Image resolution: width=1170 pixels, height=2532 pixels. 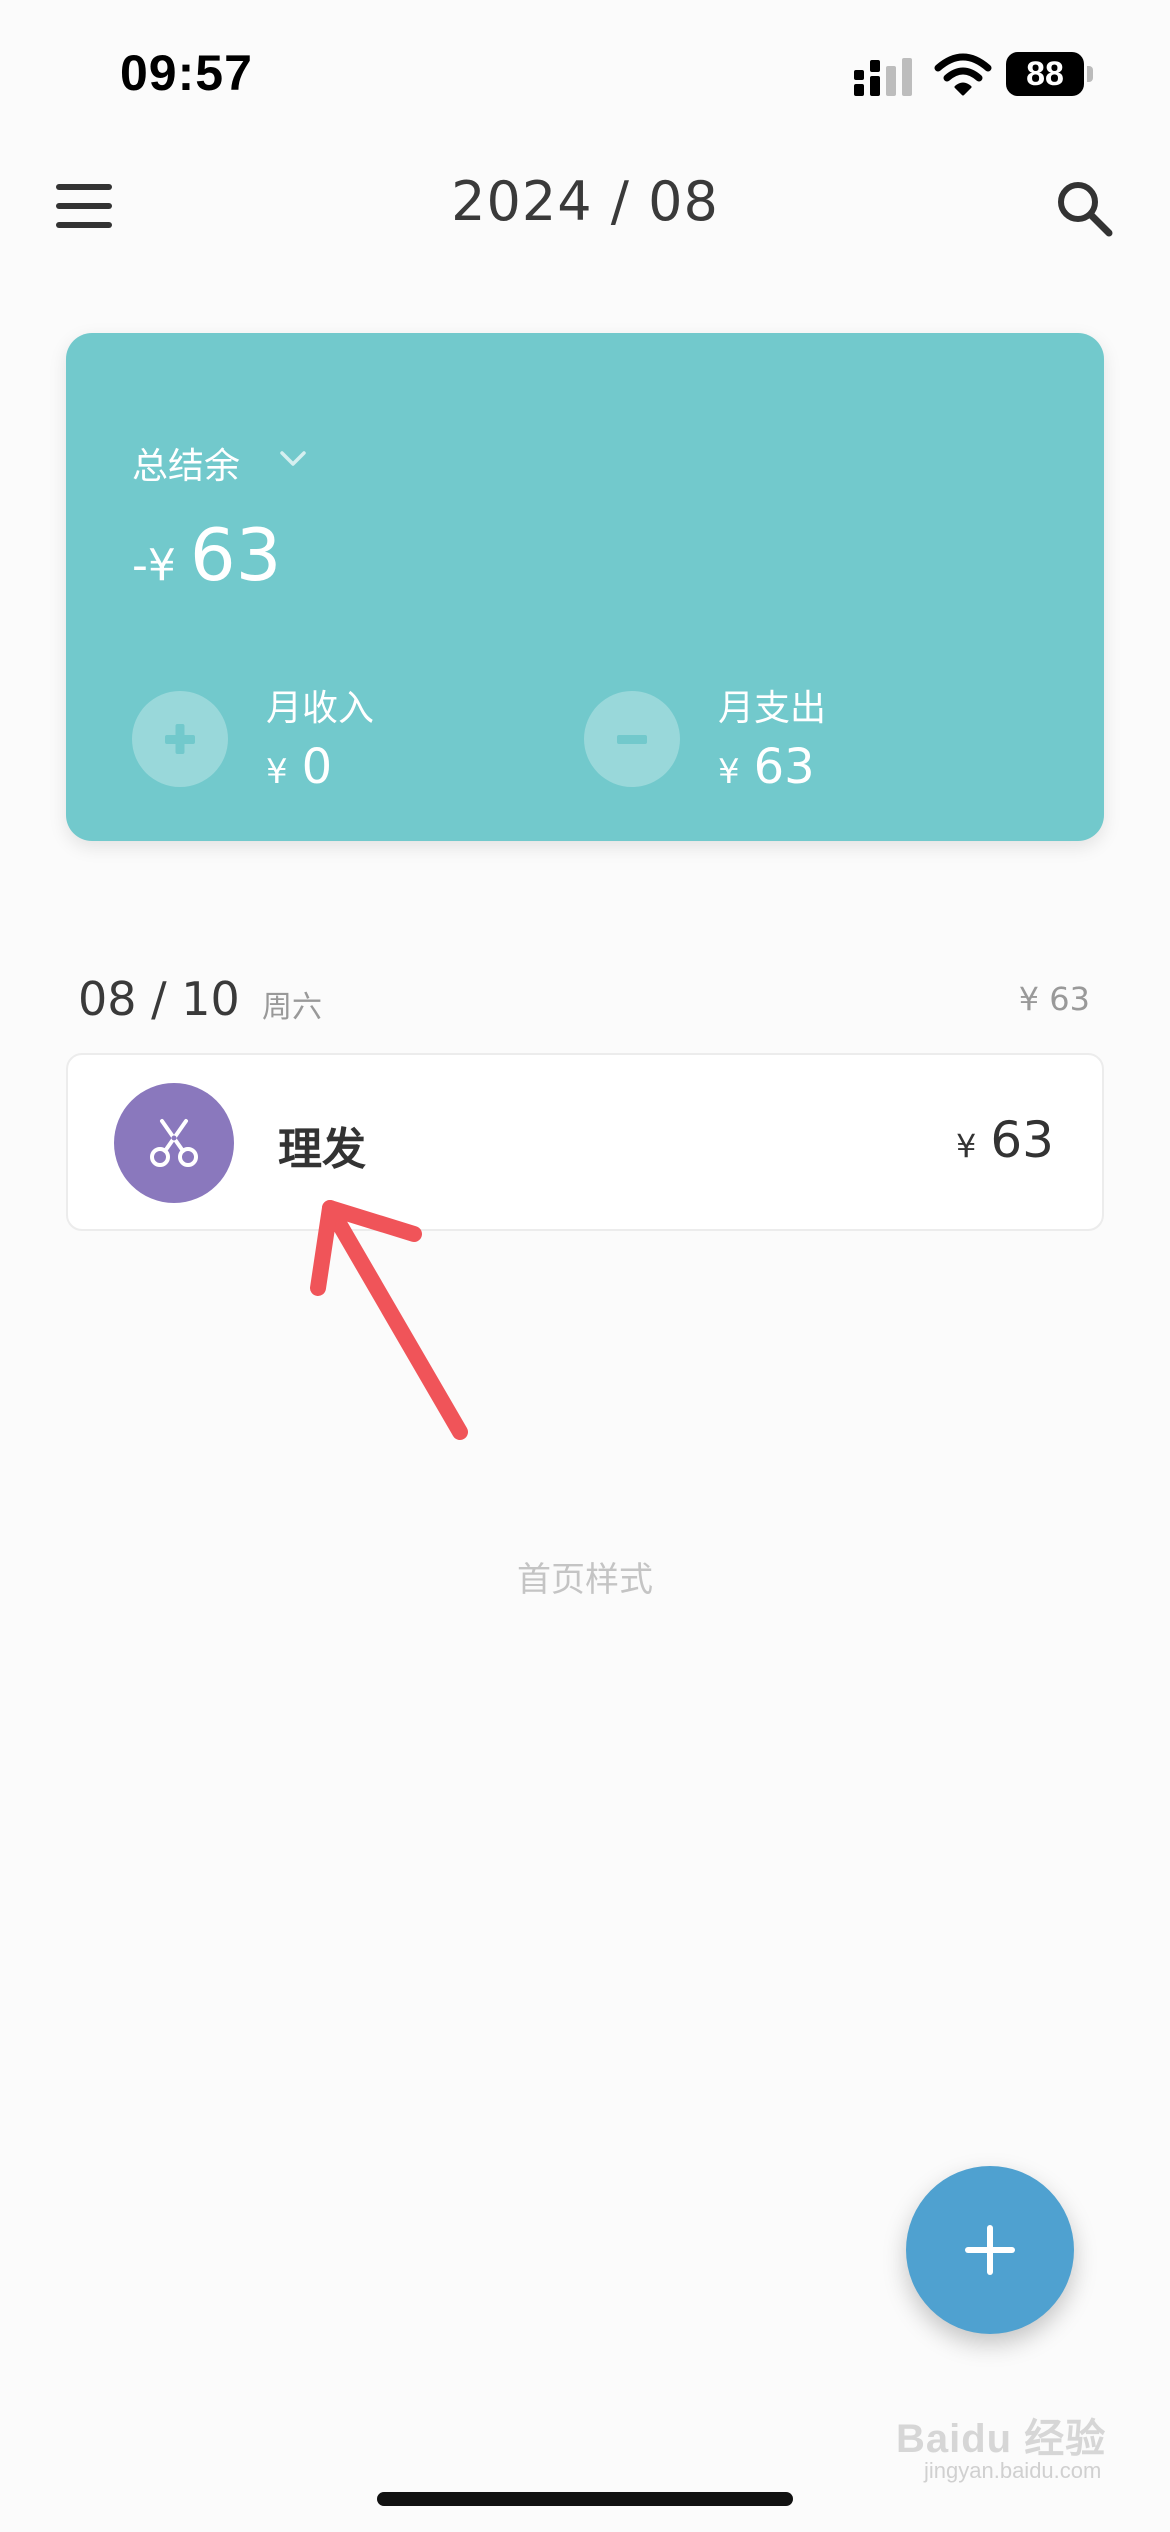 What do you see at coordinates (159, 999) in the screenshot?
I see `day-date: 08 / 10` at bounding box center [159, 999].